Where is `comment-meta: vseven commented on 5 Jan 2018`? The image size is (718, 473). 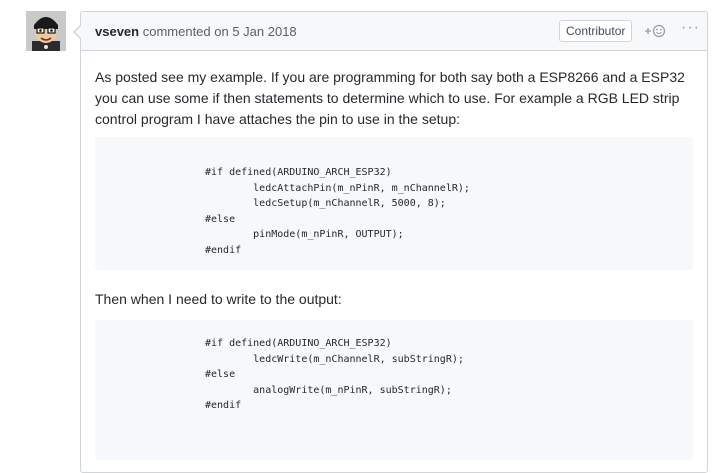 comment-meta: vseven commented on 5 Jan 2018 is located at coordinates (196, 31).